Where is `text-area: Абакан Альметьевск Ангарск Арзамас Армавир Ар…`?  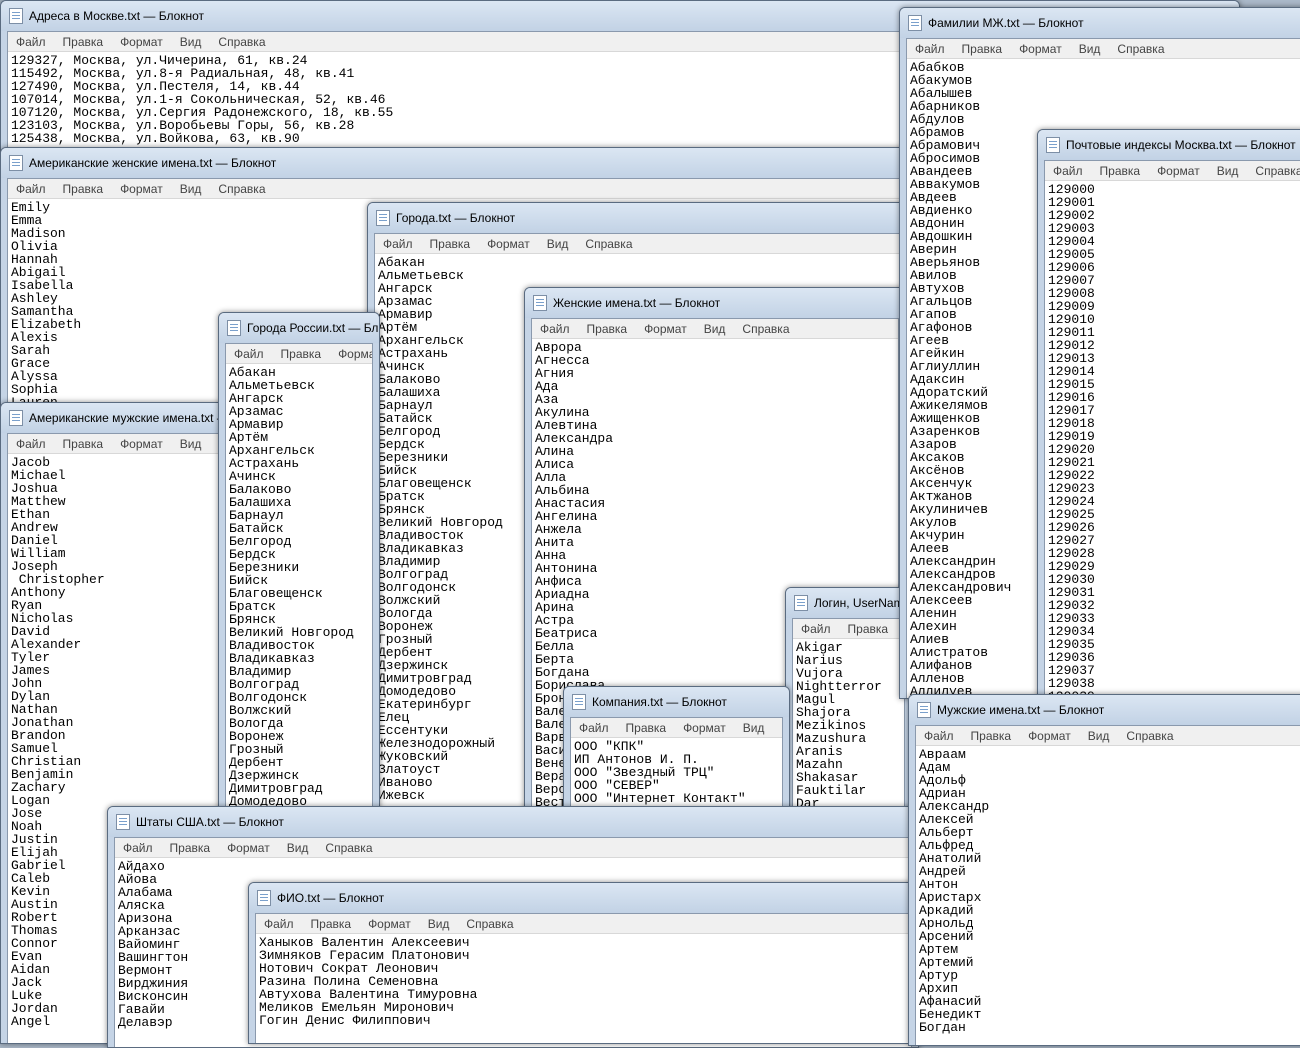 text-area: Абакан Альметьевск Ангарск Арзамас Армавир Ар… is located at coordinates (299, 587).